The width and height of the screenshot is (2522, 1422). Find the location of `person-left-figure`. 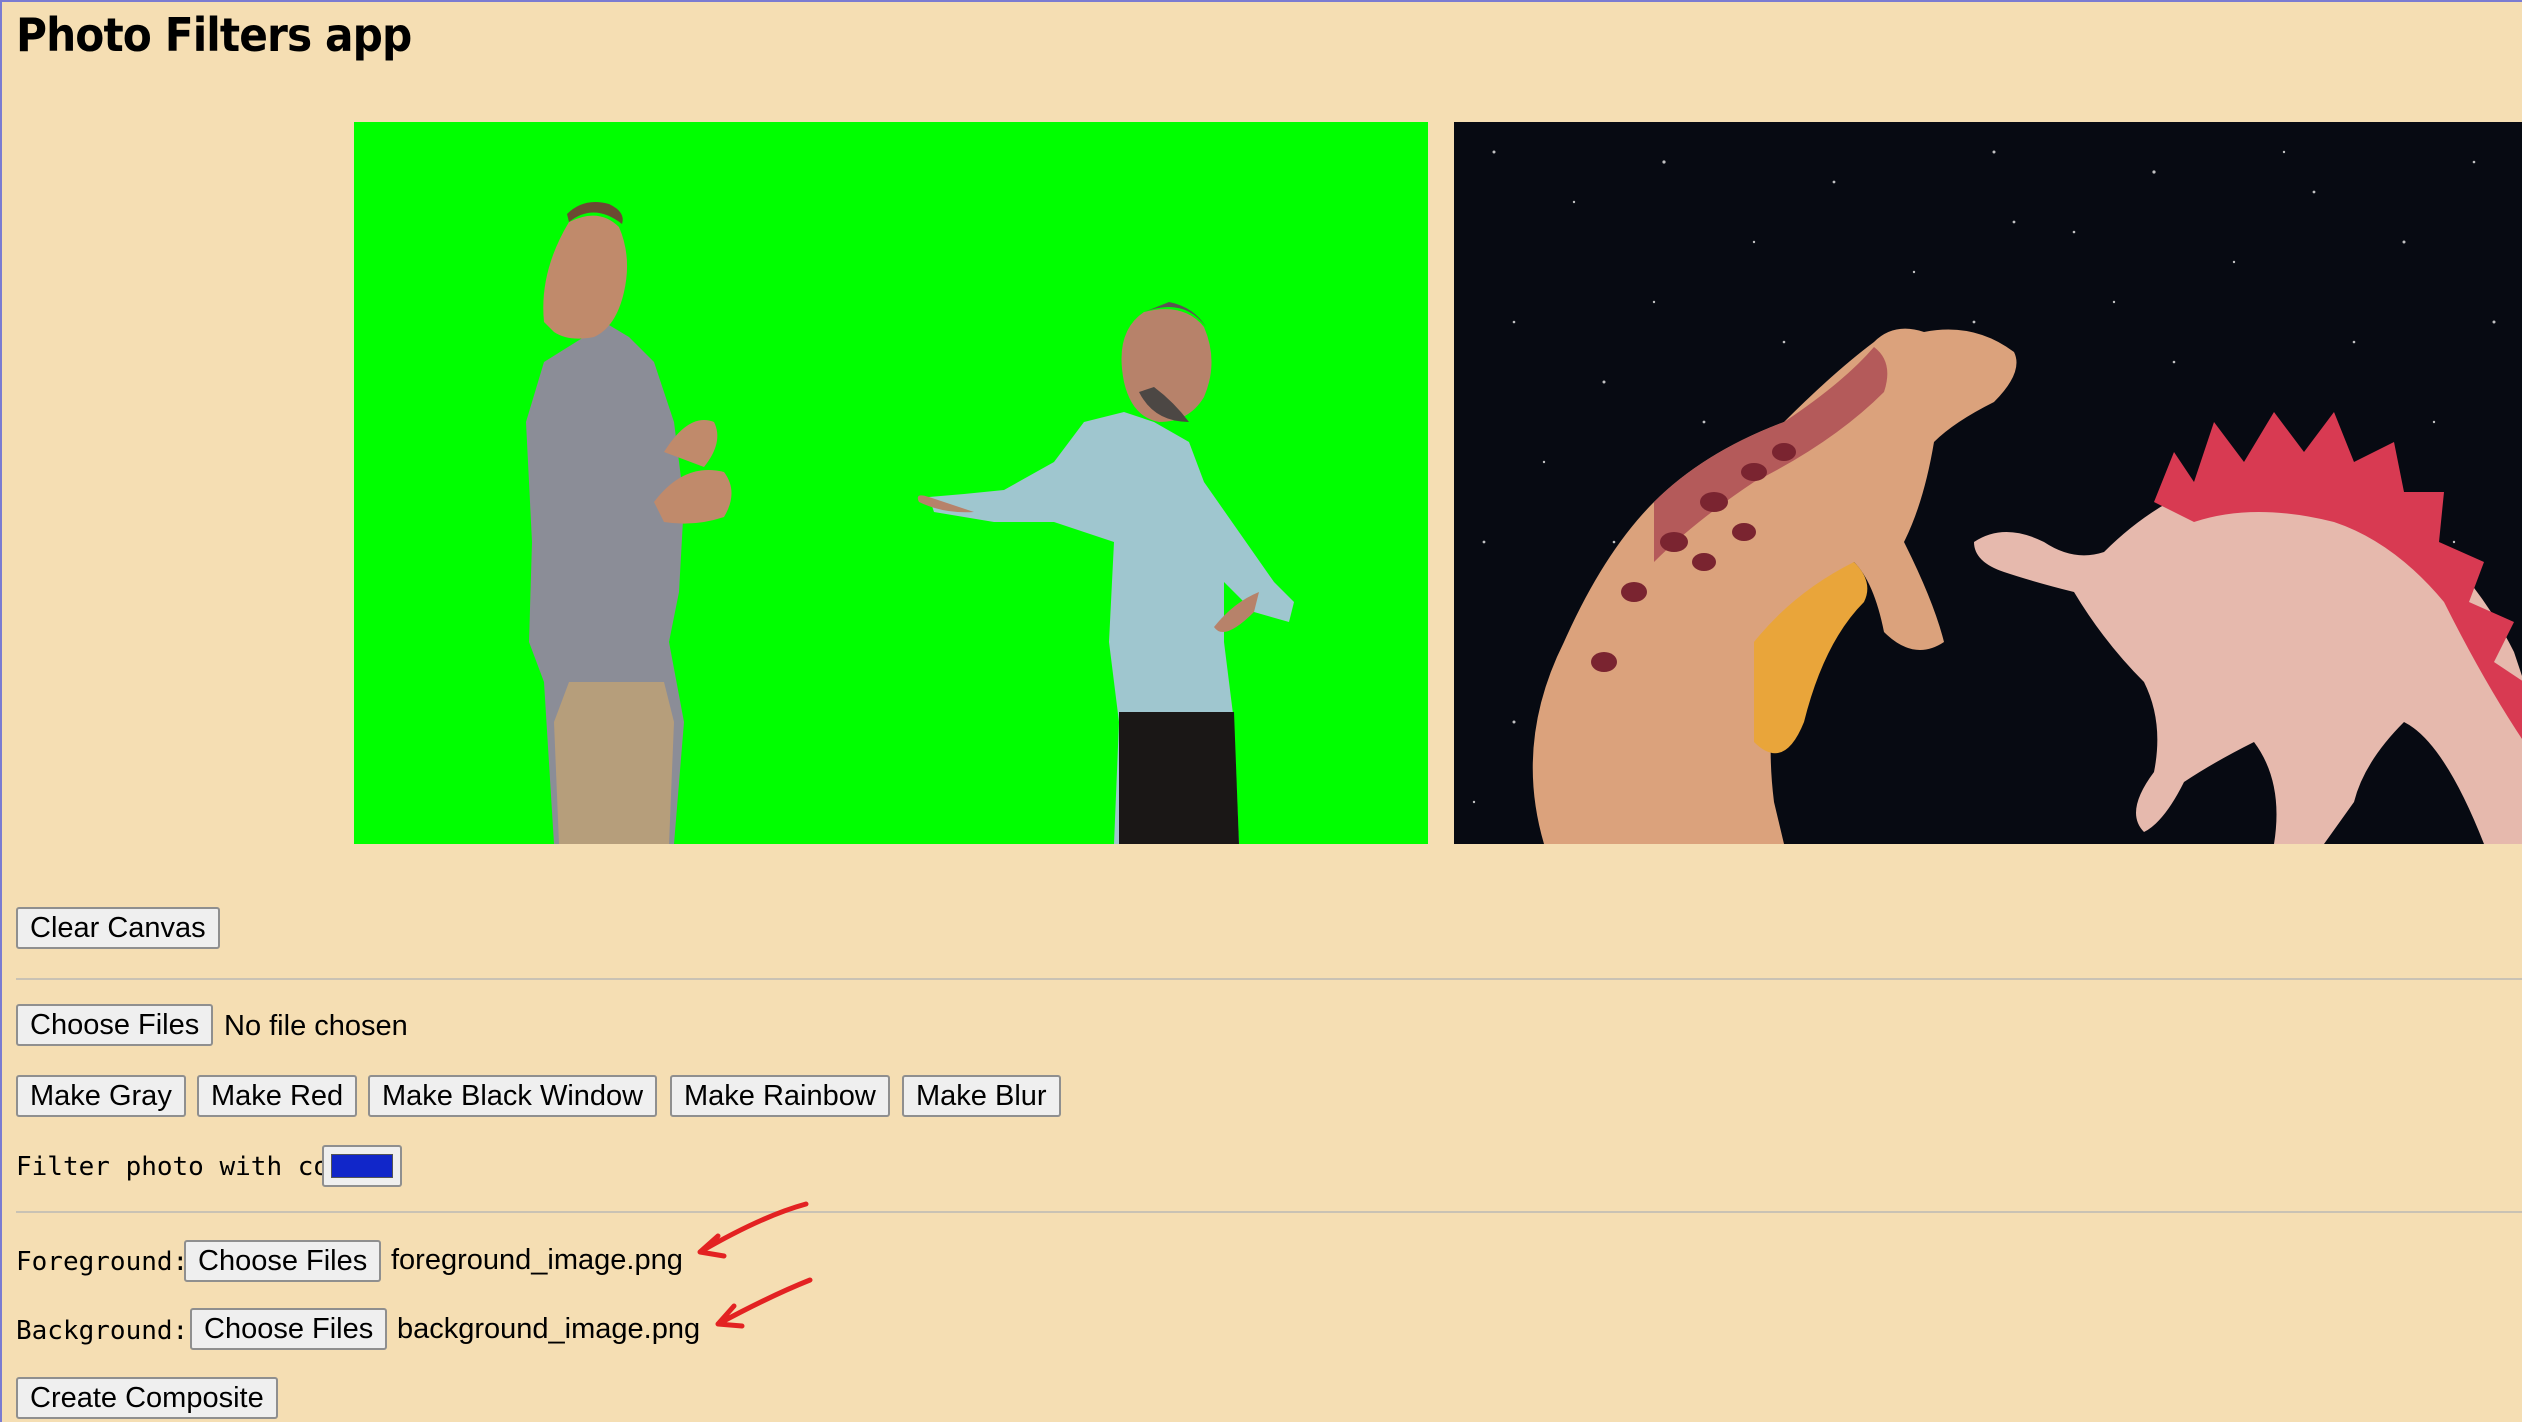

person-left-figure is located at coordinates (629, 522).